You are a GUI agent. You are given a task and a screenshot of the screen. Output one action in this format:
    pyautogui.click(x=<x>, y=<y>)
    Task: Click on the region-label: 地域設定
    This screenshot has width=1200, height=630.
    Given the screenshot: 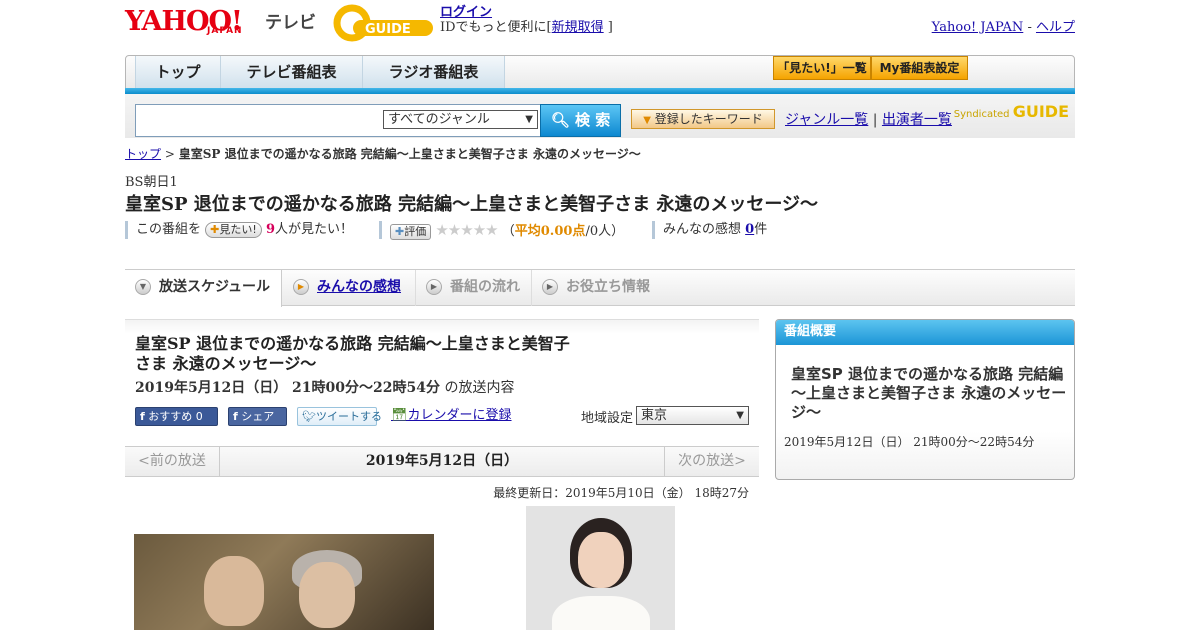 What is the action you would take?
    pyautogui.click(x=607, y=418)
    